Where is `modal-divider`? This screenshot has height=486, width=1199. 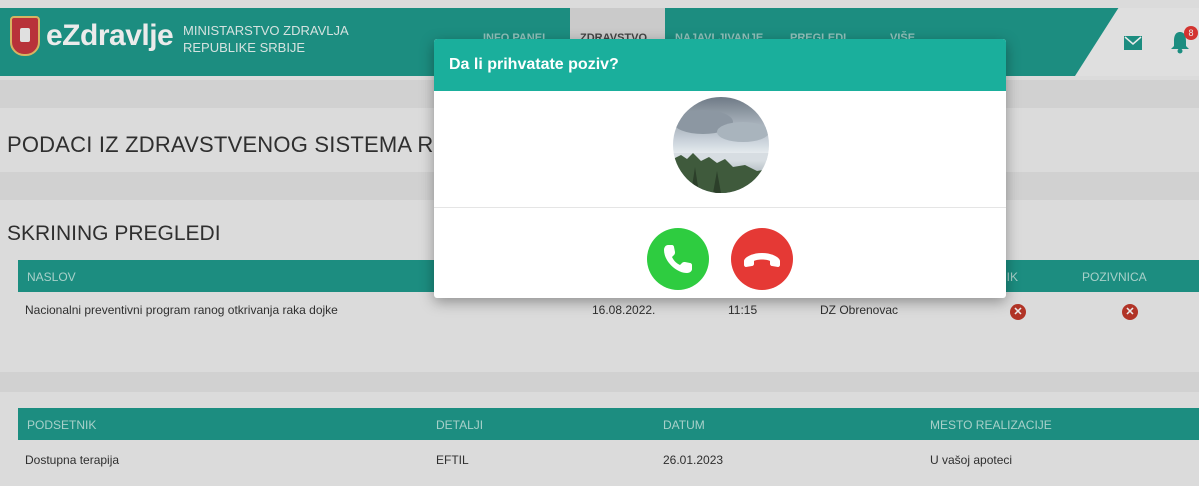
modal-divider is located at coordinates (720, 207).